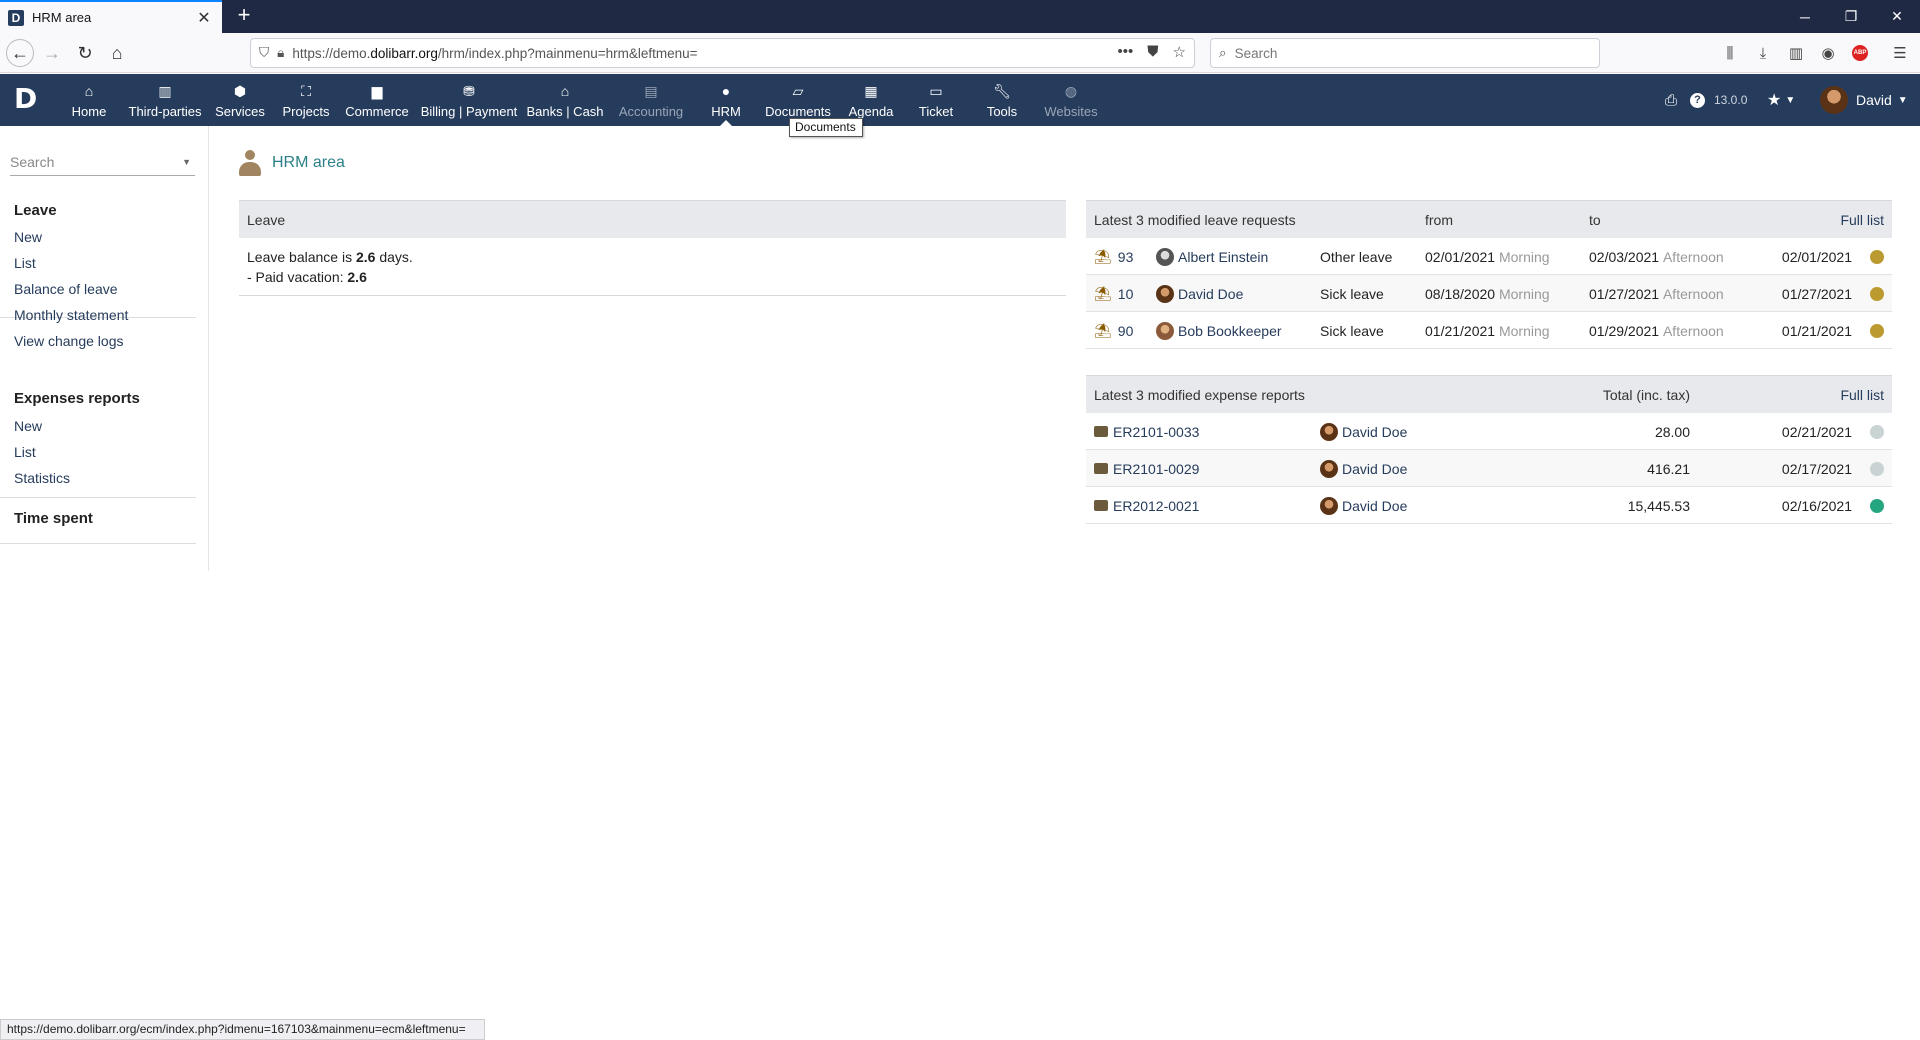 The height and width of the screenshot is (1040, 1920). What do you see at coordinates (1862, 395) in the screenshot?
I see `expense-full-list-link: Full list` at bounding box center [1862, 395].